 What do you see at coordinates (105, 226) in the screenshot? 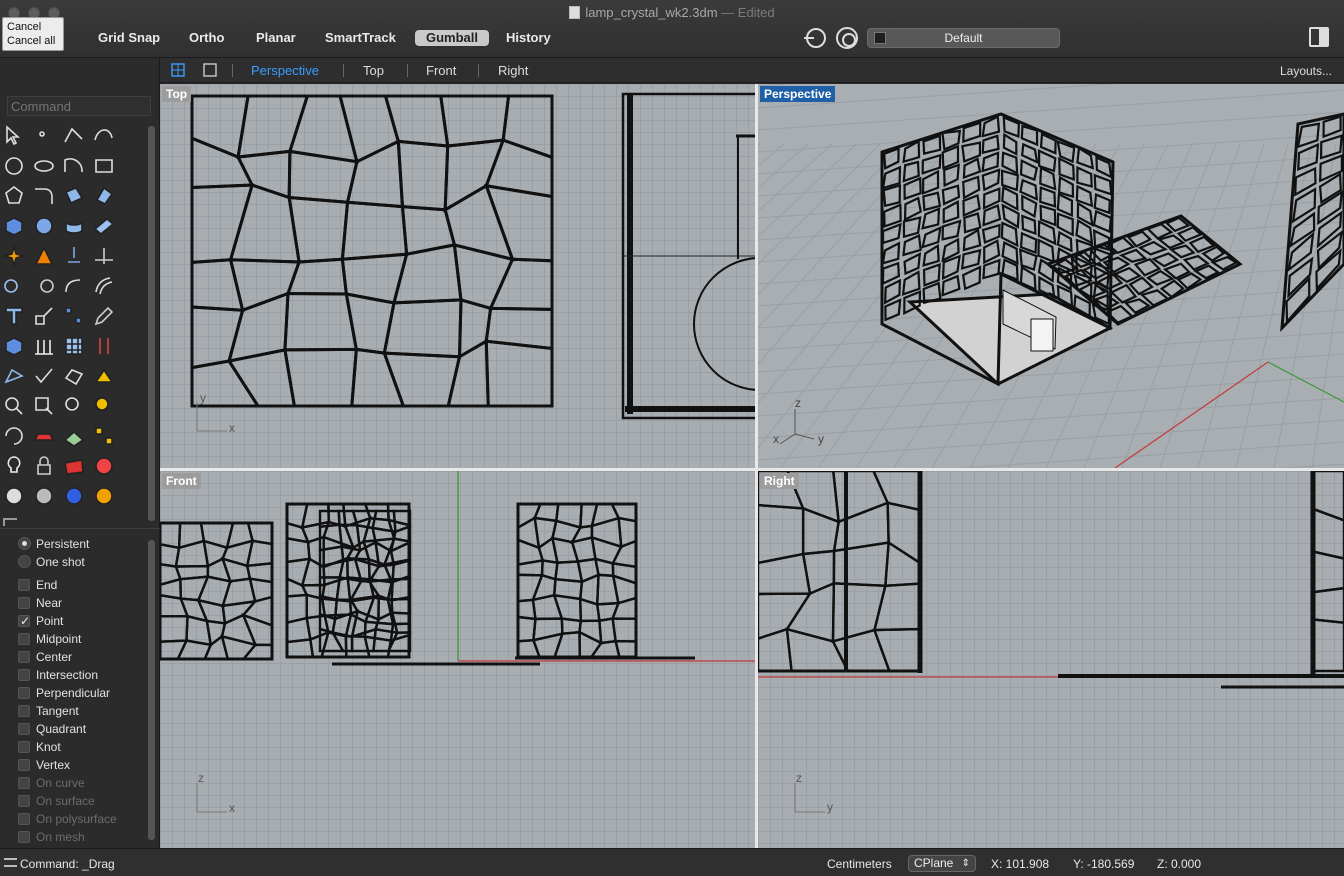
I see `plane-icon` at bounding box center [105, 226].